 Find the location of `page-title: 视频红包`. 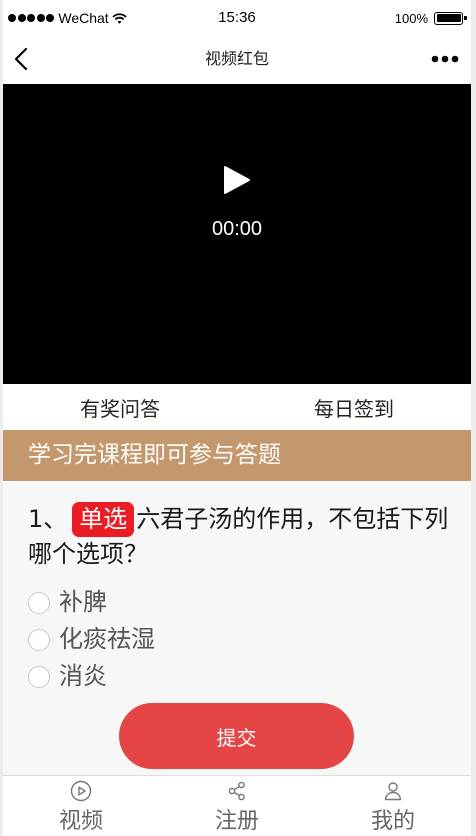

page-title: 视频红包 is located at coordinates (236, 58).